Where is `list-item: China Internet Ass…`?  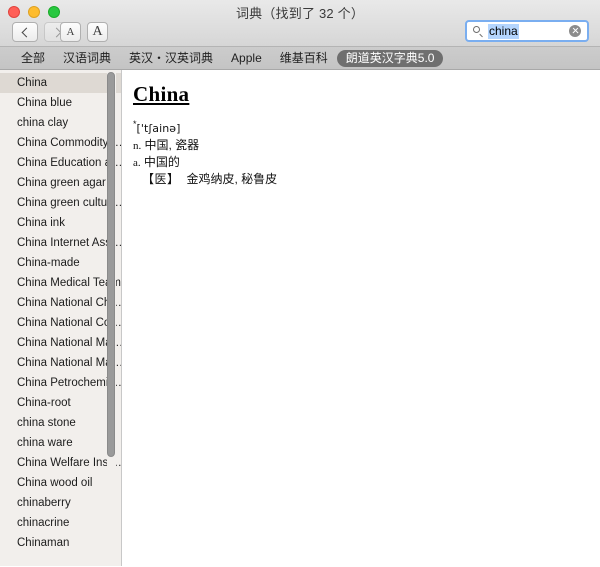
list-item: China Internet Ass… is located at coordinates (60, 243).